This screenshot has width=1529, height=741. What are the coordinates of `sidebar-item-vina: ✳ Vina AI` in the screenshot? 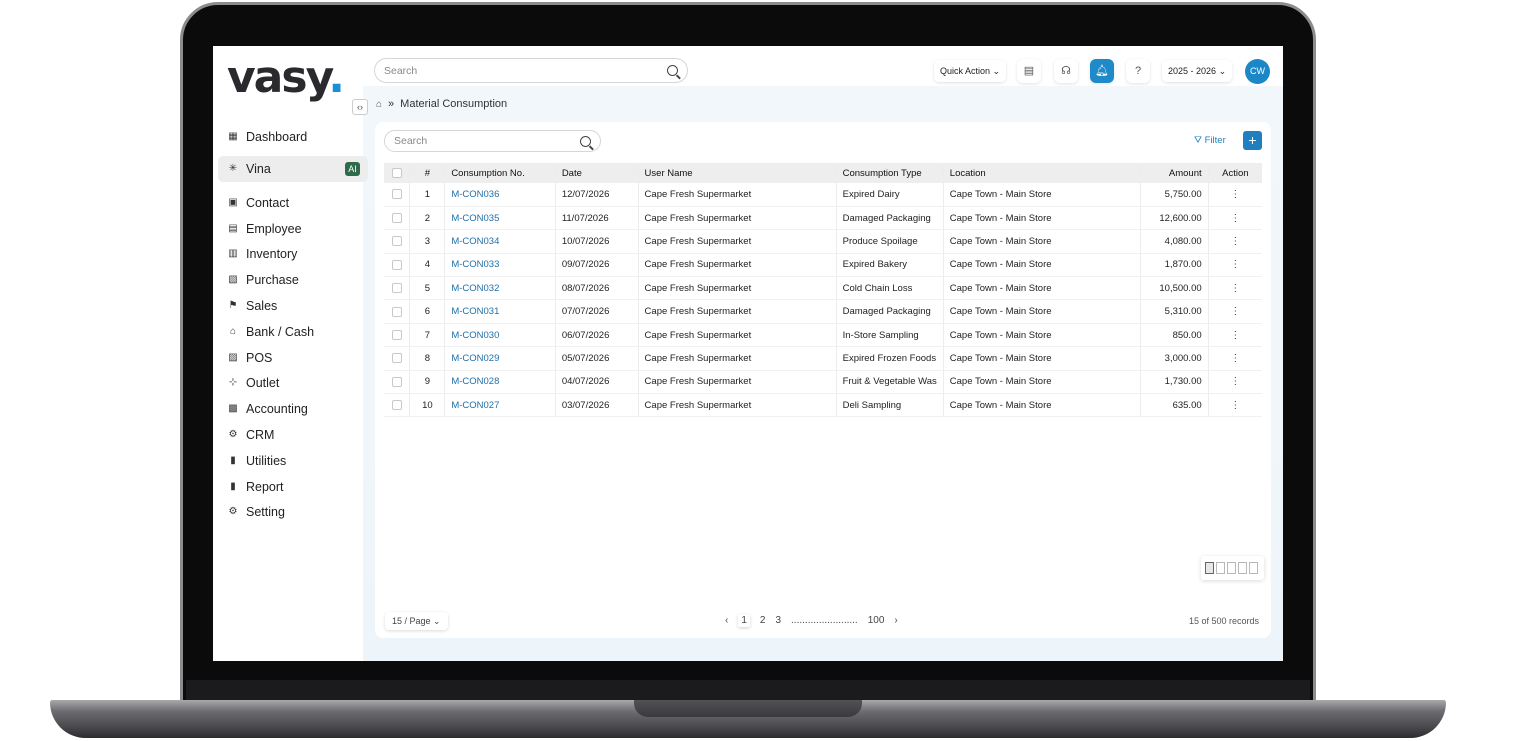 It's located at (293, 169).